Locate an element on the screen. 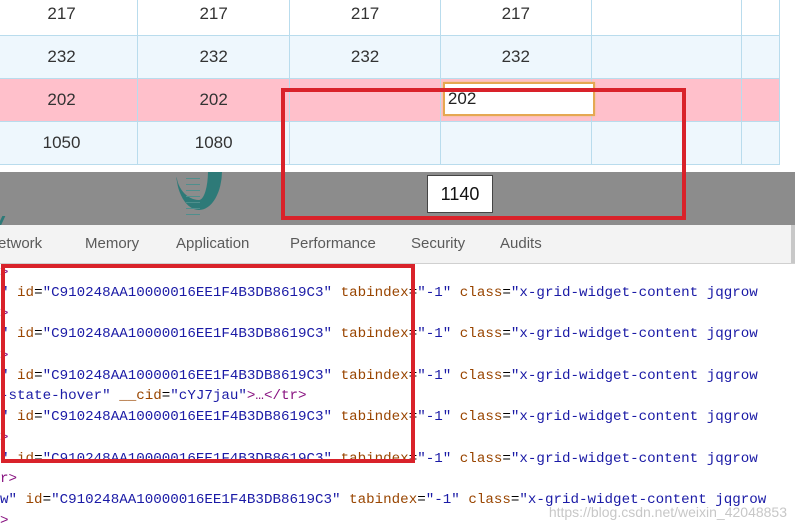  cell-edit-input is located at coordinates (518, 99).